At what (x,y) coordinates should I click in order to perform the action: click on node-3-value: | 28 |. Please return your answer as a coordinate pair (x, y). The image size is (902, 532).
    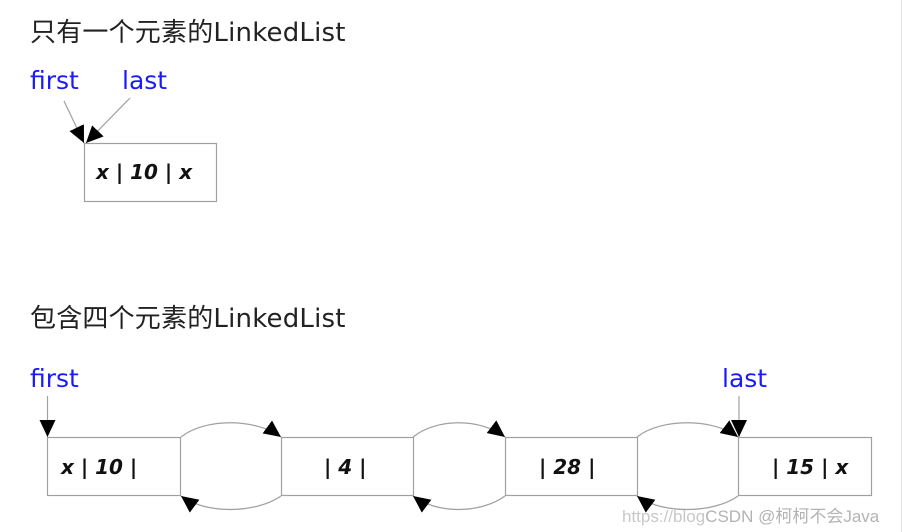
    Looking at the image, I should click on (567, 467).